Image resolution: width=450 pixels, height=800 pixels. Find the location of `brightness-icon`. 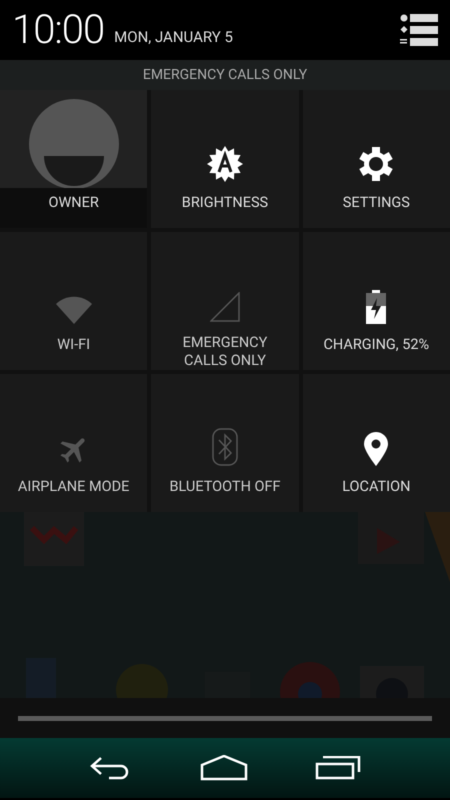

brightness-icon is located at coordinates (224, 164).